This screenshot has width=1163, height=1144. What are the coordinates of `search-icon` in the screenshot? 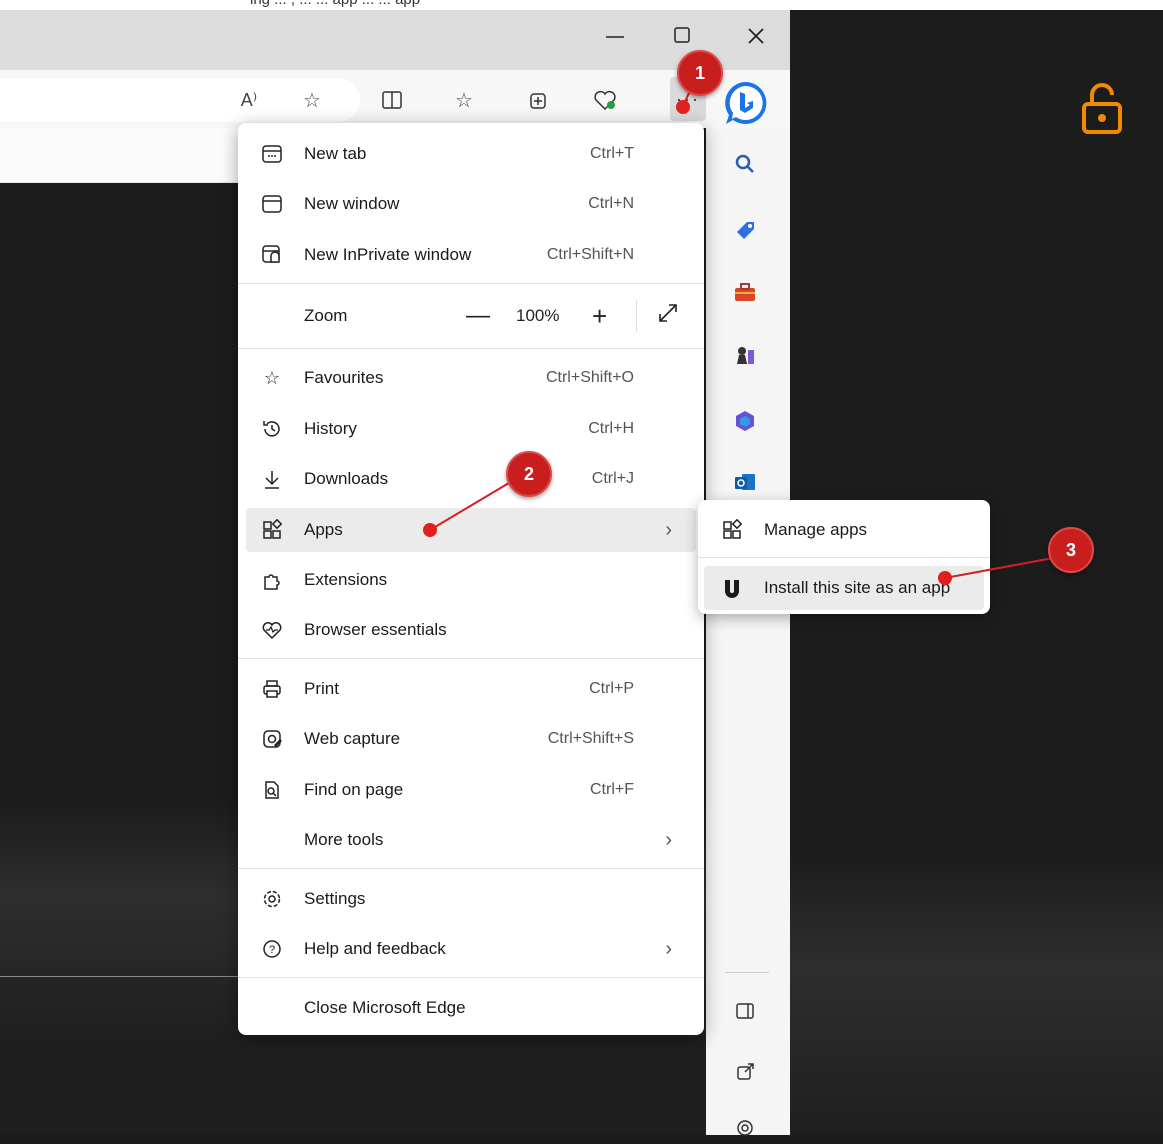 It's located at (745, 164).